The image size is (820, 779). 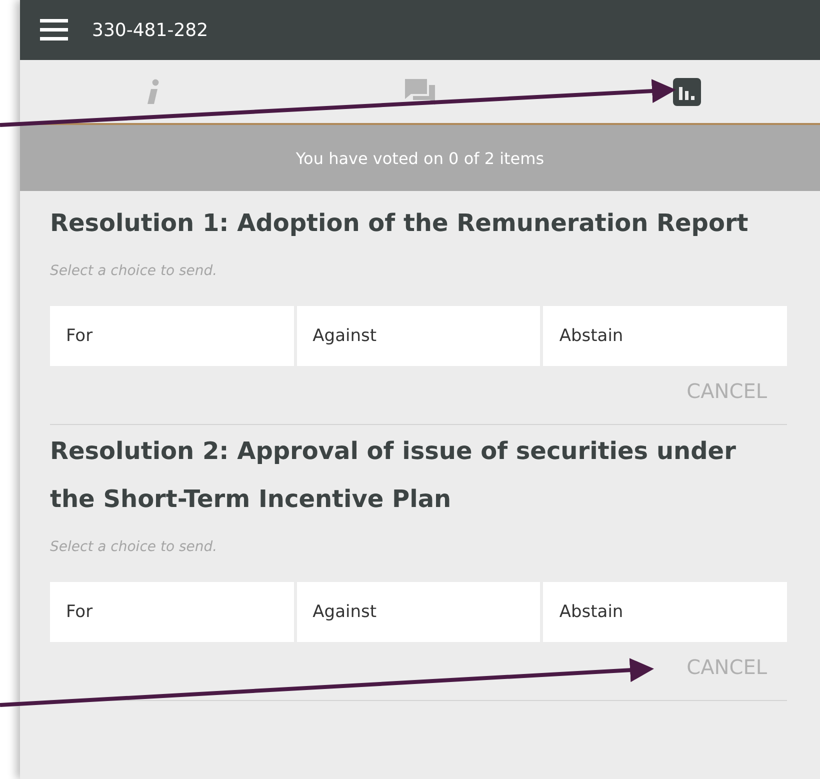 What do you see at coordinates (150, 30) in the screenshot?
I see `meeting-id: 330-481-282` at bounding box center [150, 30].